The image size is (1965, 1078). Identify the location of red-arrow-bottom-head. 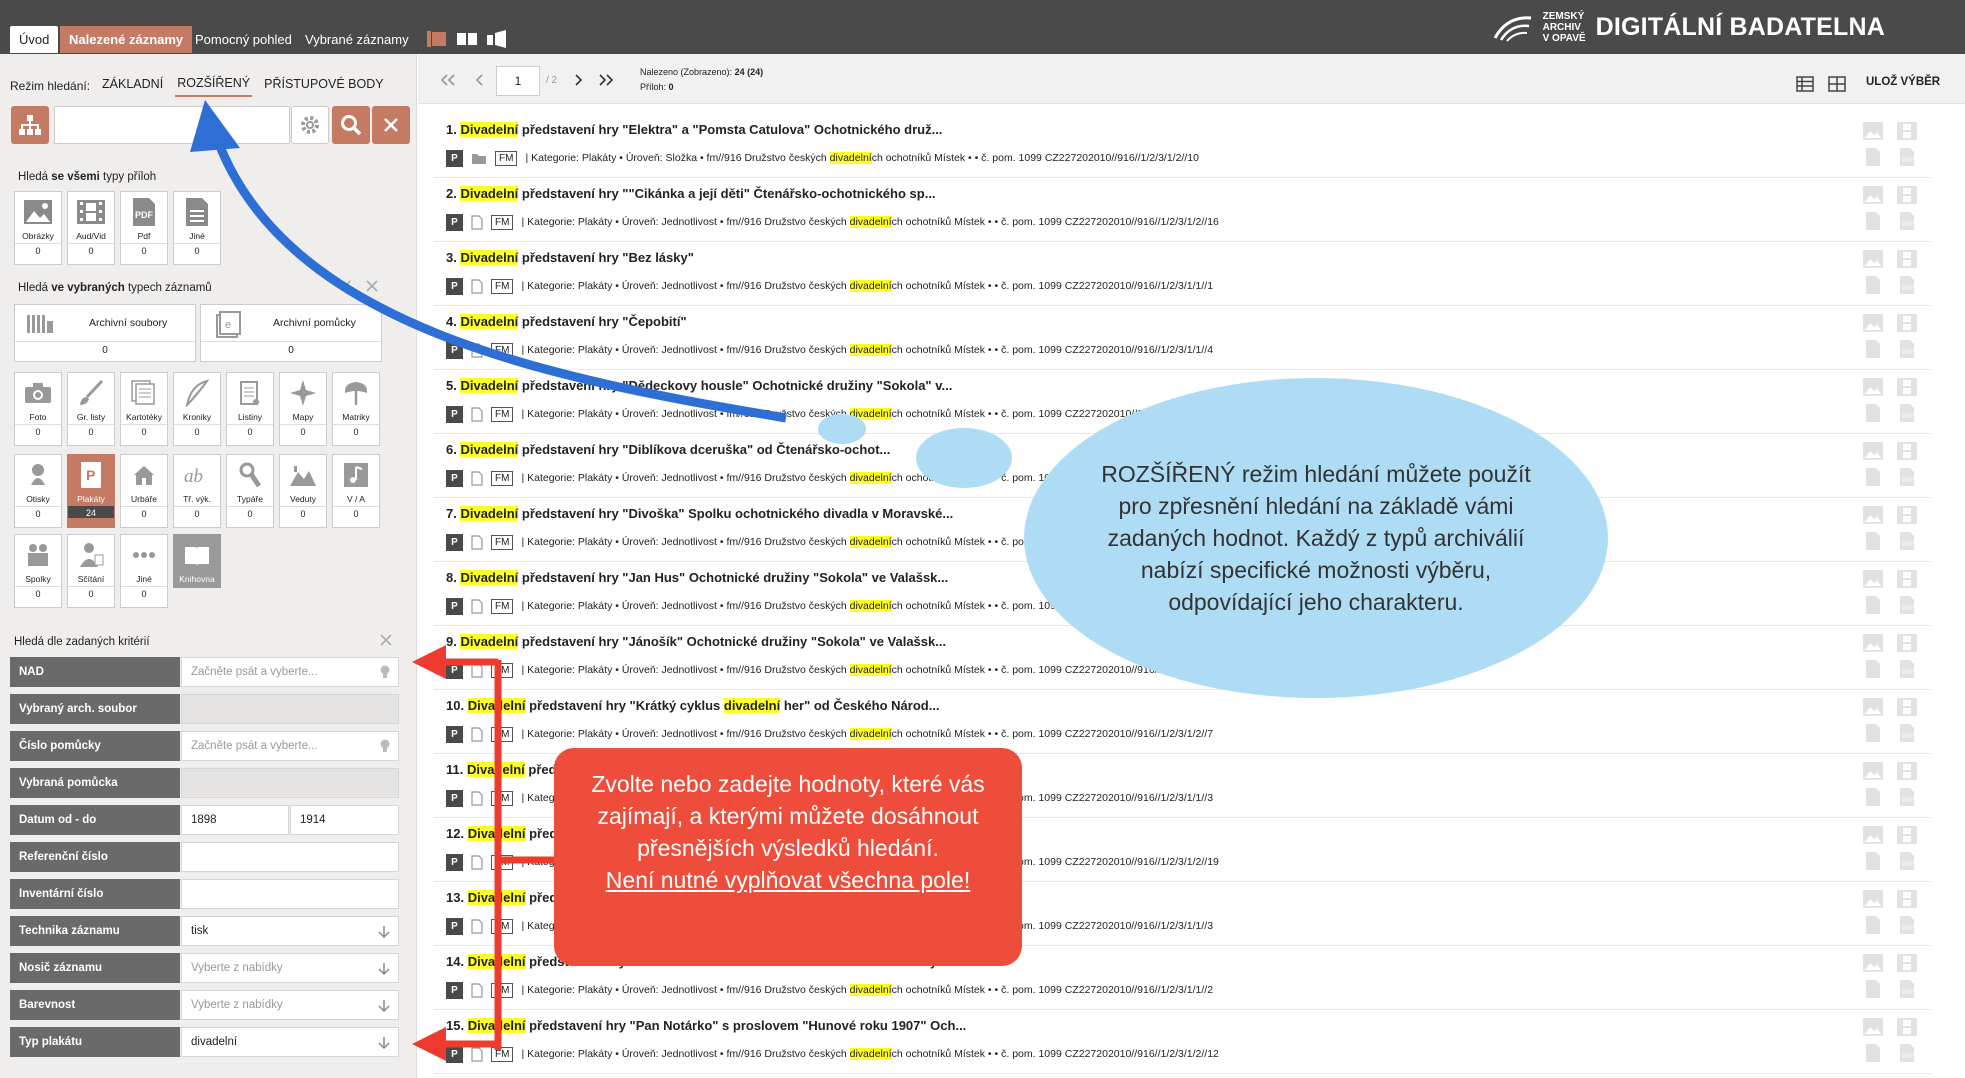
(429, 1044).